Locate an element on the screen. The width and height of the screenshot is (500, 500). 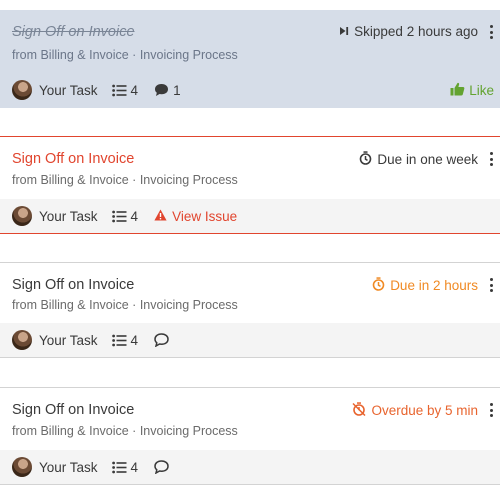
like-button: Like is located at coordinates (472, 90).